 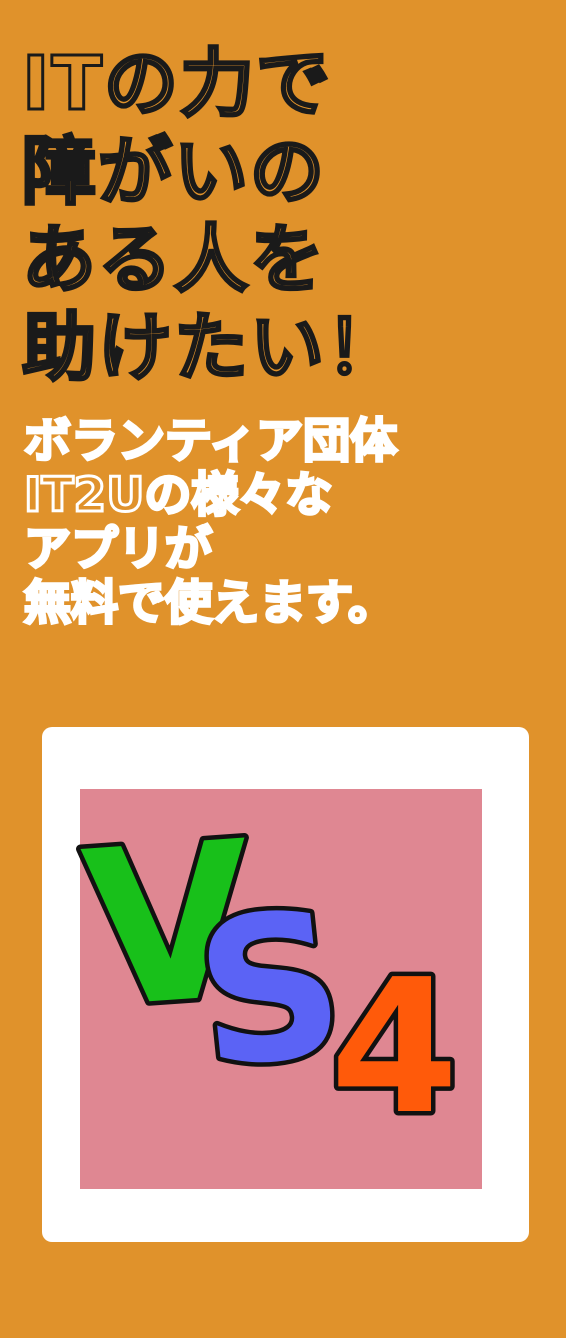 I want to click on headline-line-1: ITの力で, so click(x=177, y=84).